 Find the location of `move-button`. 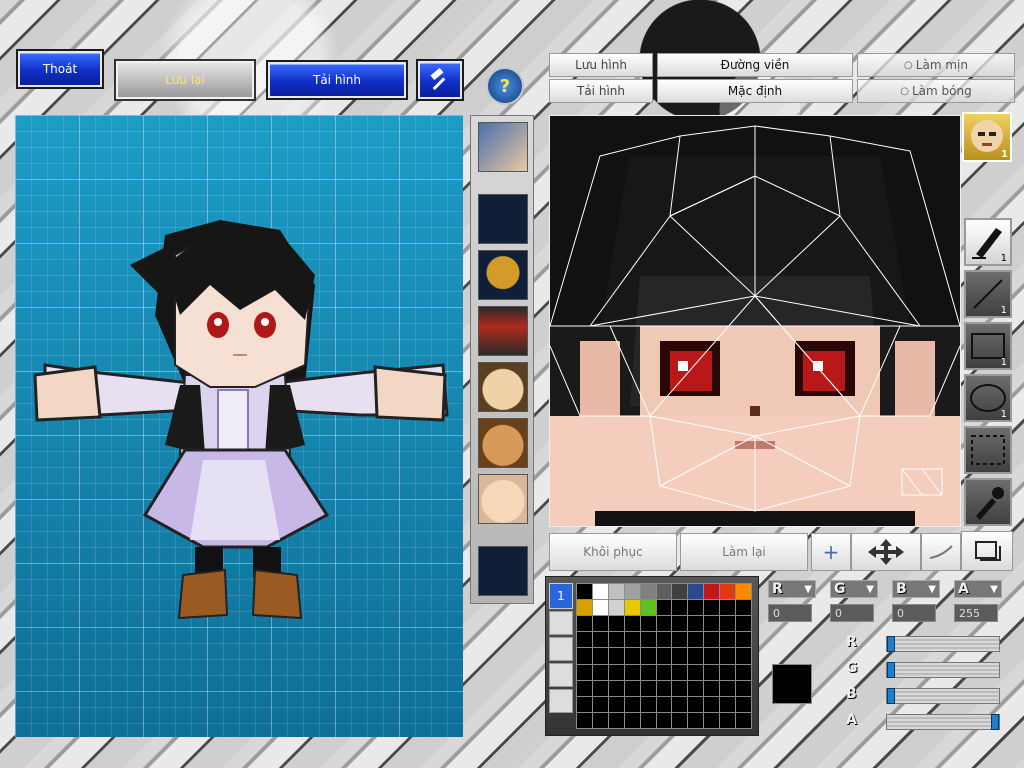

move-button is located at coordinates (886, 552).